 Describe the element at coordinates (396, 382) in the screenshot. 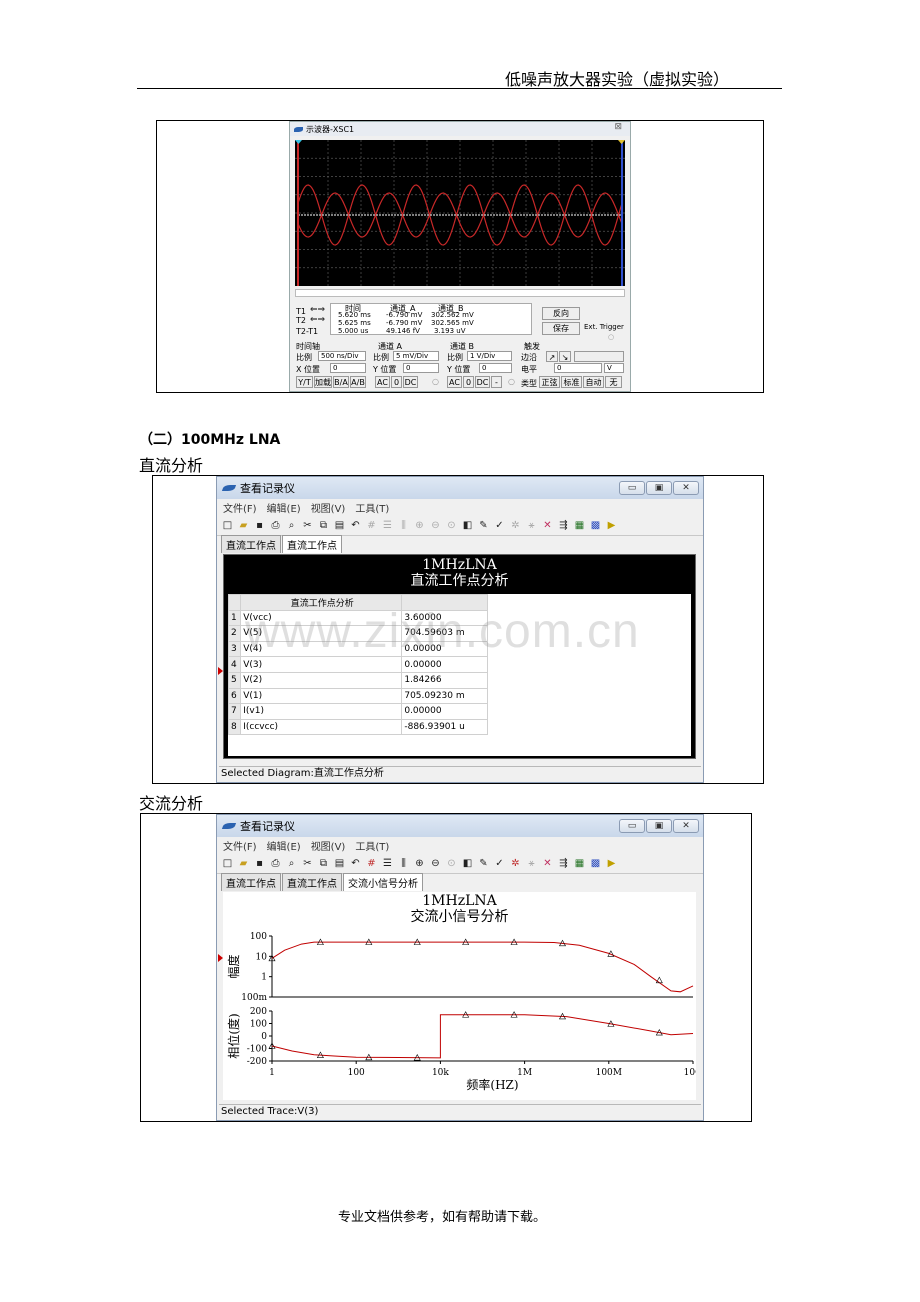

I see `cha-zero-button: 0` at that location.